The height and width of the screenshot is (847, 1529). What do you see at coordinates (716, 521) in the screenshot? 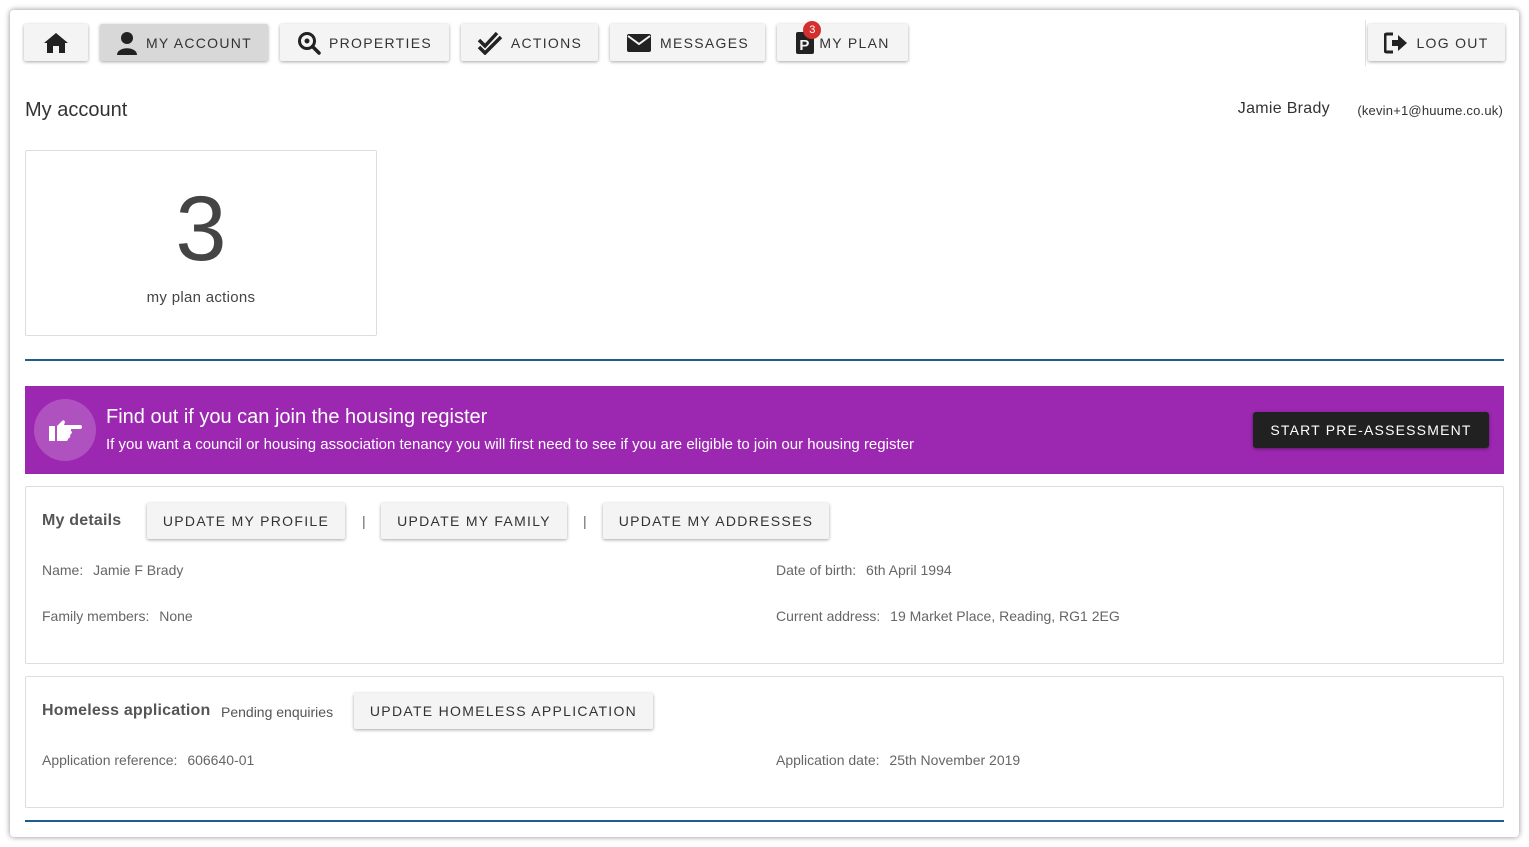
I see `update-addresses-button: UPDATE MY ADDRESSES` at bounding box center [716, 521].